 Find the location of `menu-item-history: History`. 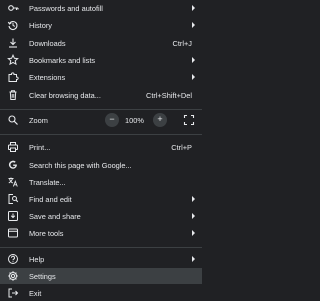

menu-item-history: History is located at coordinates (101, 25).